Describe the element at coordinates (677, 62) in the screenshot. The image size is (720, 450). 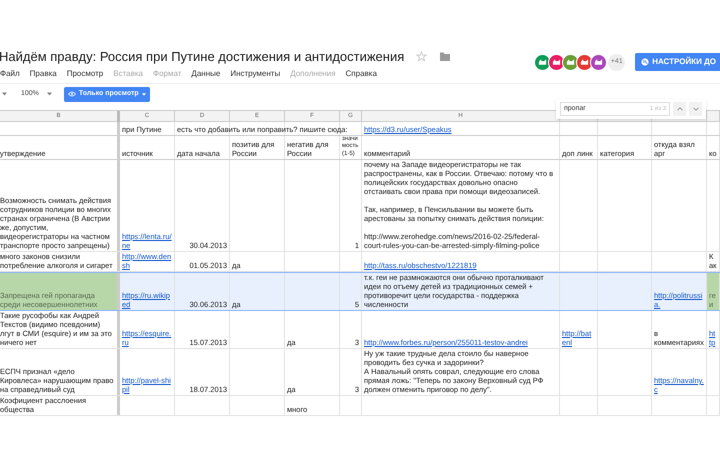
I see `share-button: НАСТРОЙКИ ДО` at that location.